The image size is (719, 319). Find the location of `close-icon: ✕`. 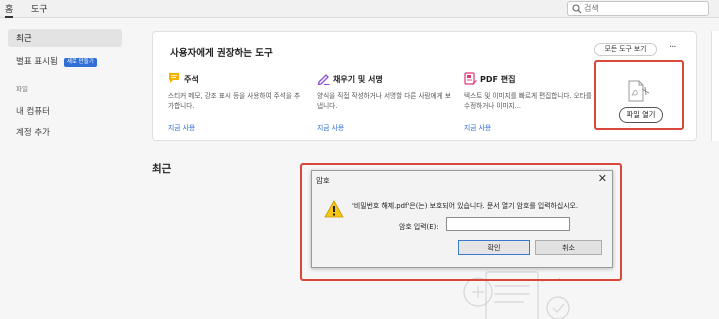

close-icon: ✕ is located at coordinates (602, 178).